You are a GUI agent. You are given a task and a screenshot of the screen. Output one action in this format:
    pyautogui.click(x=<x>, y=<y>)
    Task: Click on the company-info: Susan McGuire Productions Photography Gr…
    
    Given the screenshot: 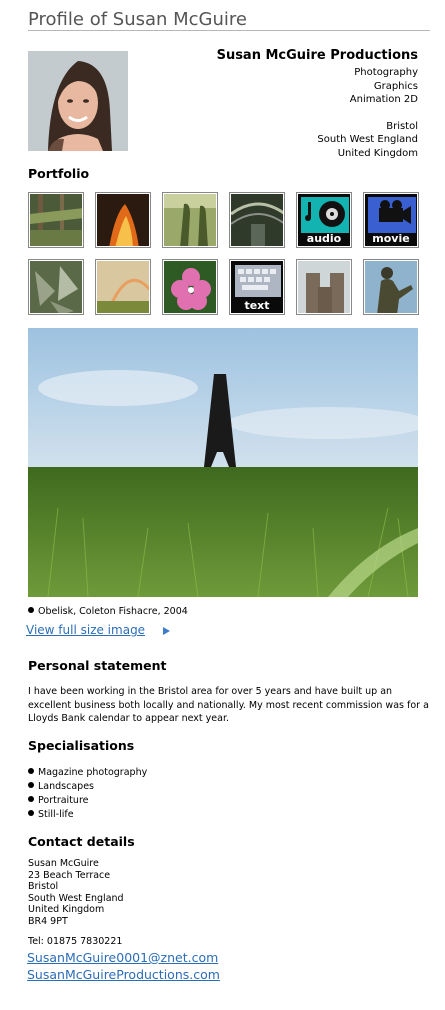 What is the action you would take?
    pyautogui.click(x=317, y=104)
    